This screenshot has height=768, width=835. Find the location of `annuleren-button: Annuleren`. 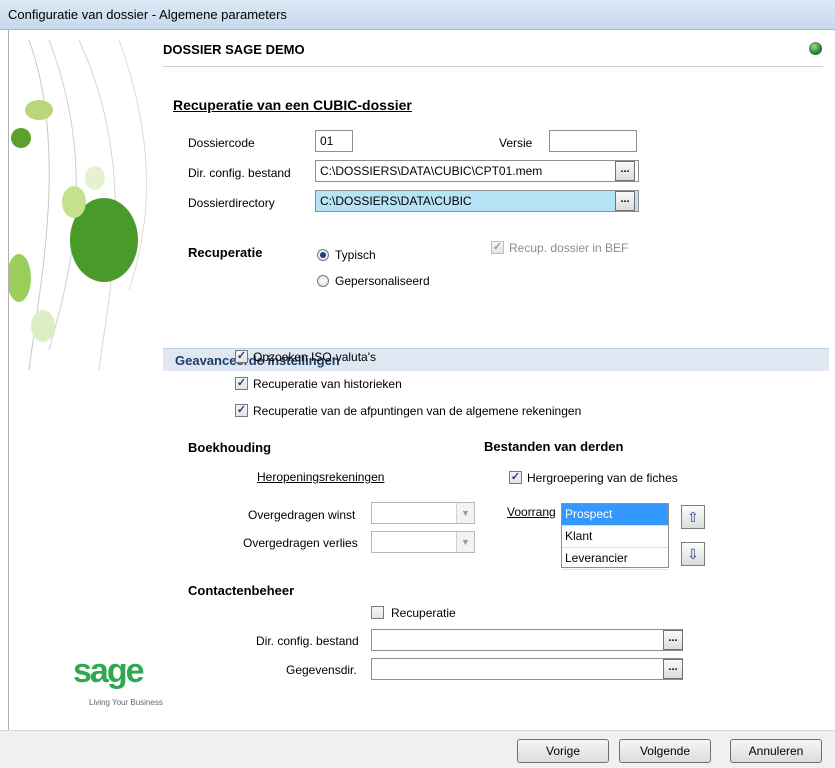

annuleren-button: Annuleren is located at coordinates (776, 751).